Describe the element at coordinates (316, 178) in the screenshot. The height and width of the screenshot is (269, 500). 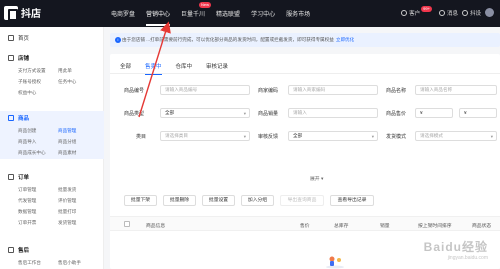
I see `expand-filters-button: 展开 ▾` at that location.